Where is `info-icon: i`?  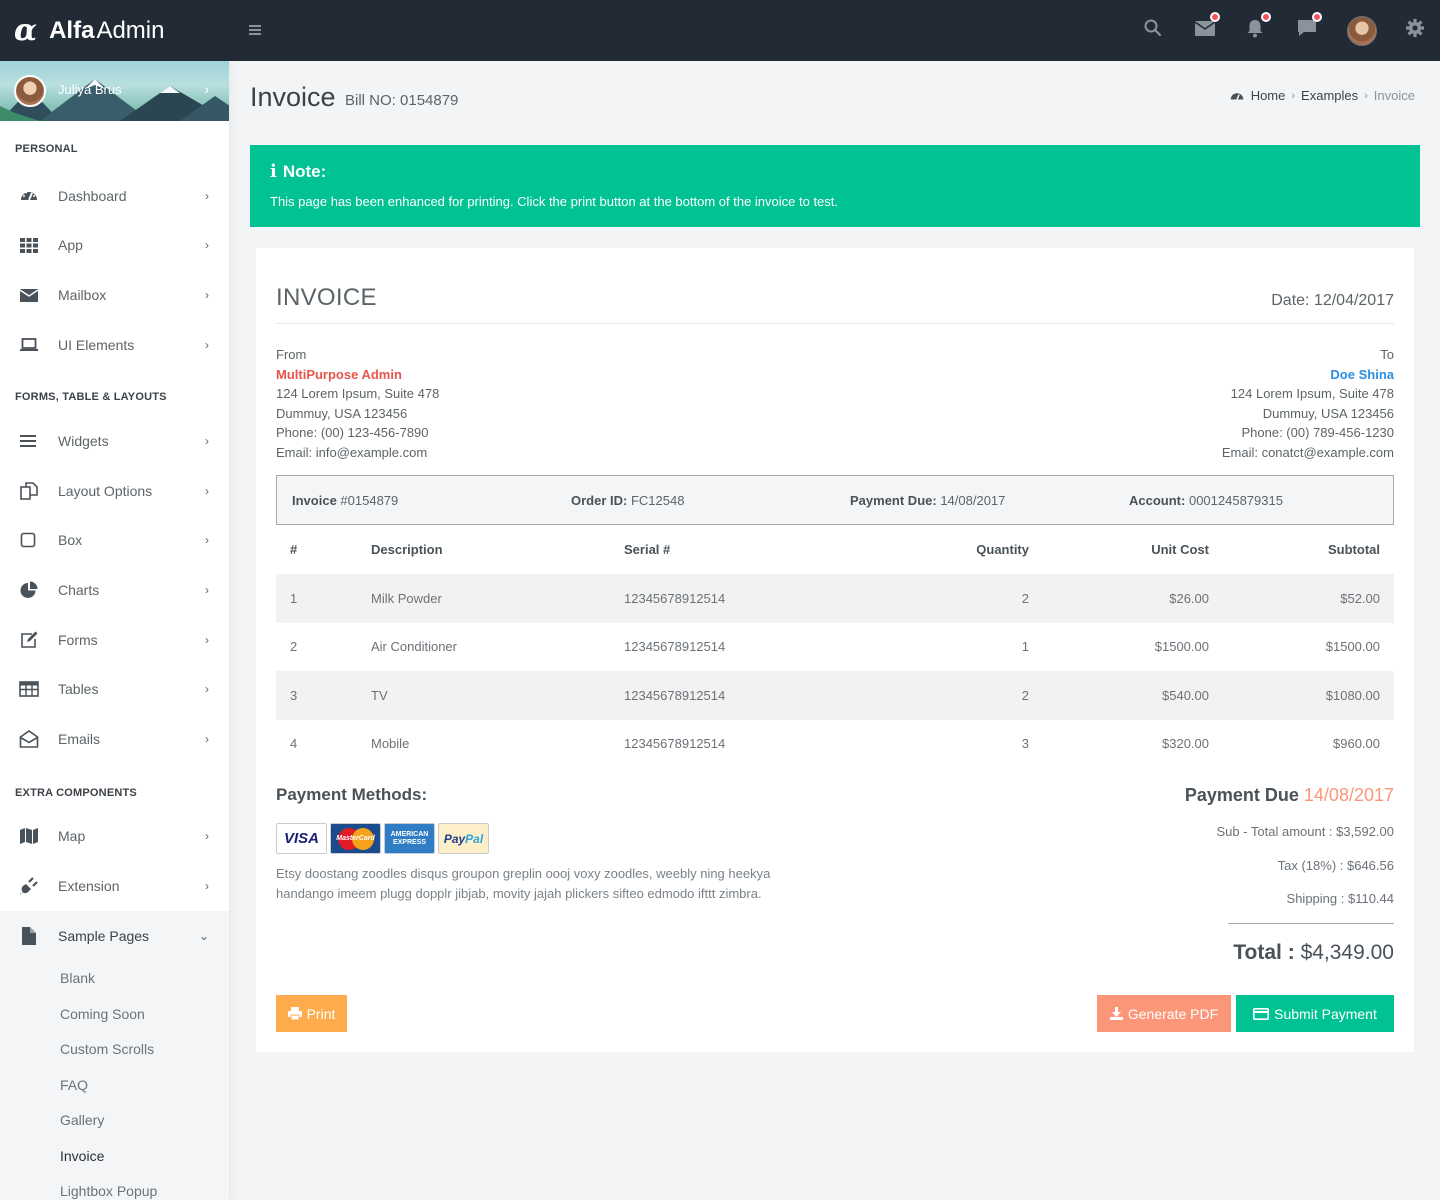
info-icon: i is located at coordinates (273, 171).